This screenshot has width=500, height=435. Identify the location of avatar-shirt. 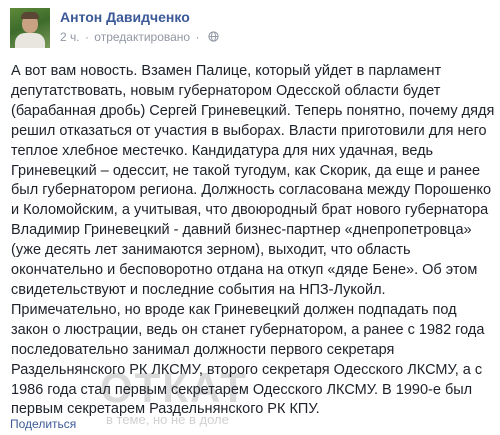
(30, 40).